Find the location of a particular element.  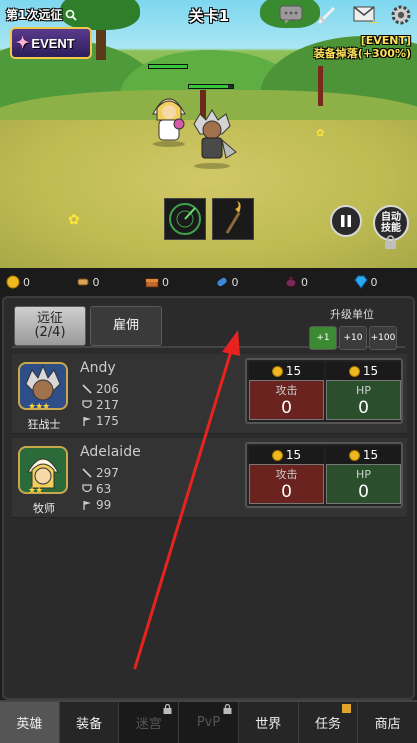

attack-label: 攻击 is located at coordinates (286, 390).